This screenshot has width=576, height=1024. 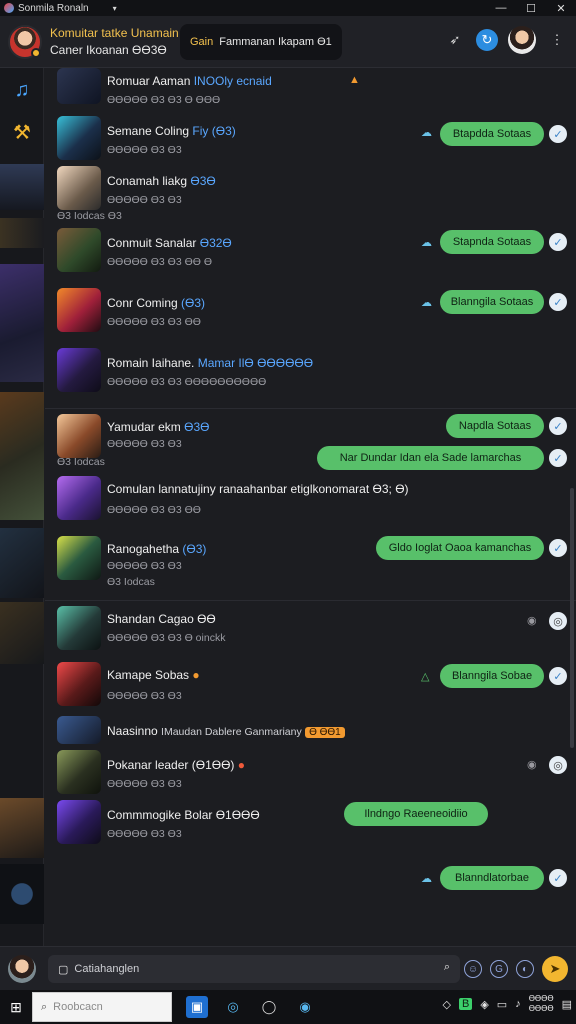 I want to click on chevron-down-icon: ▾, so click(x=115, y=8).